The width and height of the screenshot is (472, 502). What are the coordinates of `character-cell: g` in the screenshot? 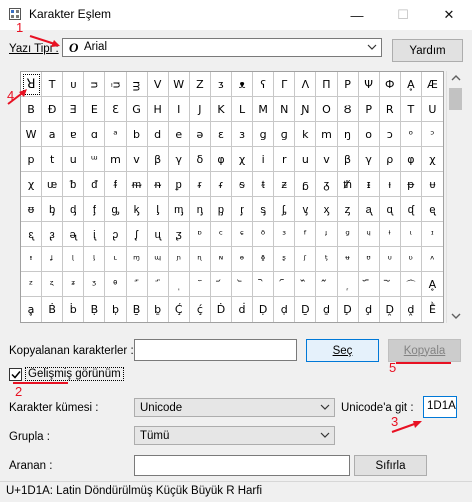 It's located at (264, 134).